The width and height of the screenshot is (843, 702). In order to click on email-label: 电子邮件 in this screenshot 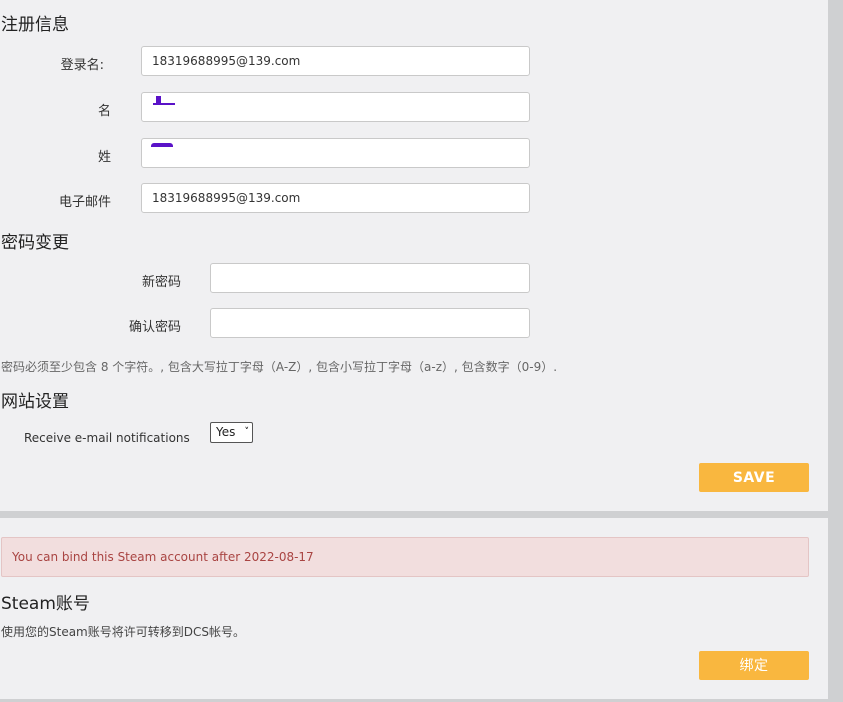, I will do `click(84, 202)`.